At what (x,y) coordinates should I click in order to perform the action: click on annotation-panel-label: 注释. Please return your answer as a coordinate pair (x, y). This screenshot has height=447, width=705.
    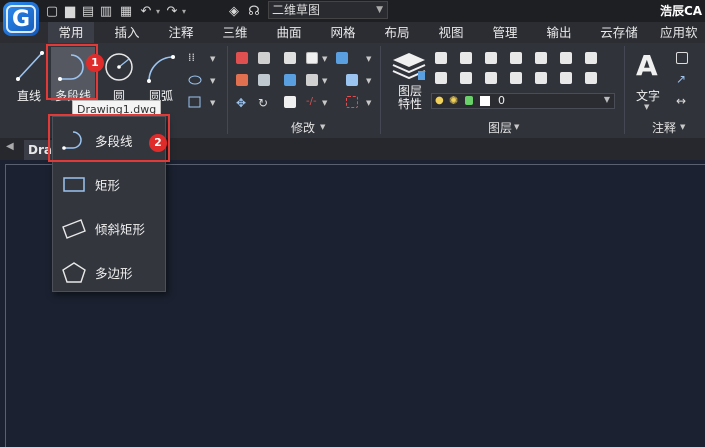
    Looking at the image, I should click on (664, 127).